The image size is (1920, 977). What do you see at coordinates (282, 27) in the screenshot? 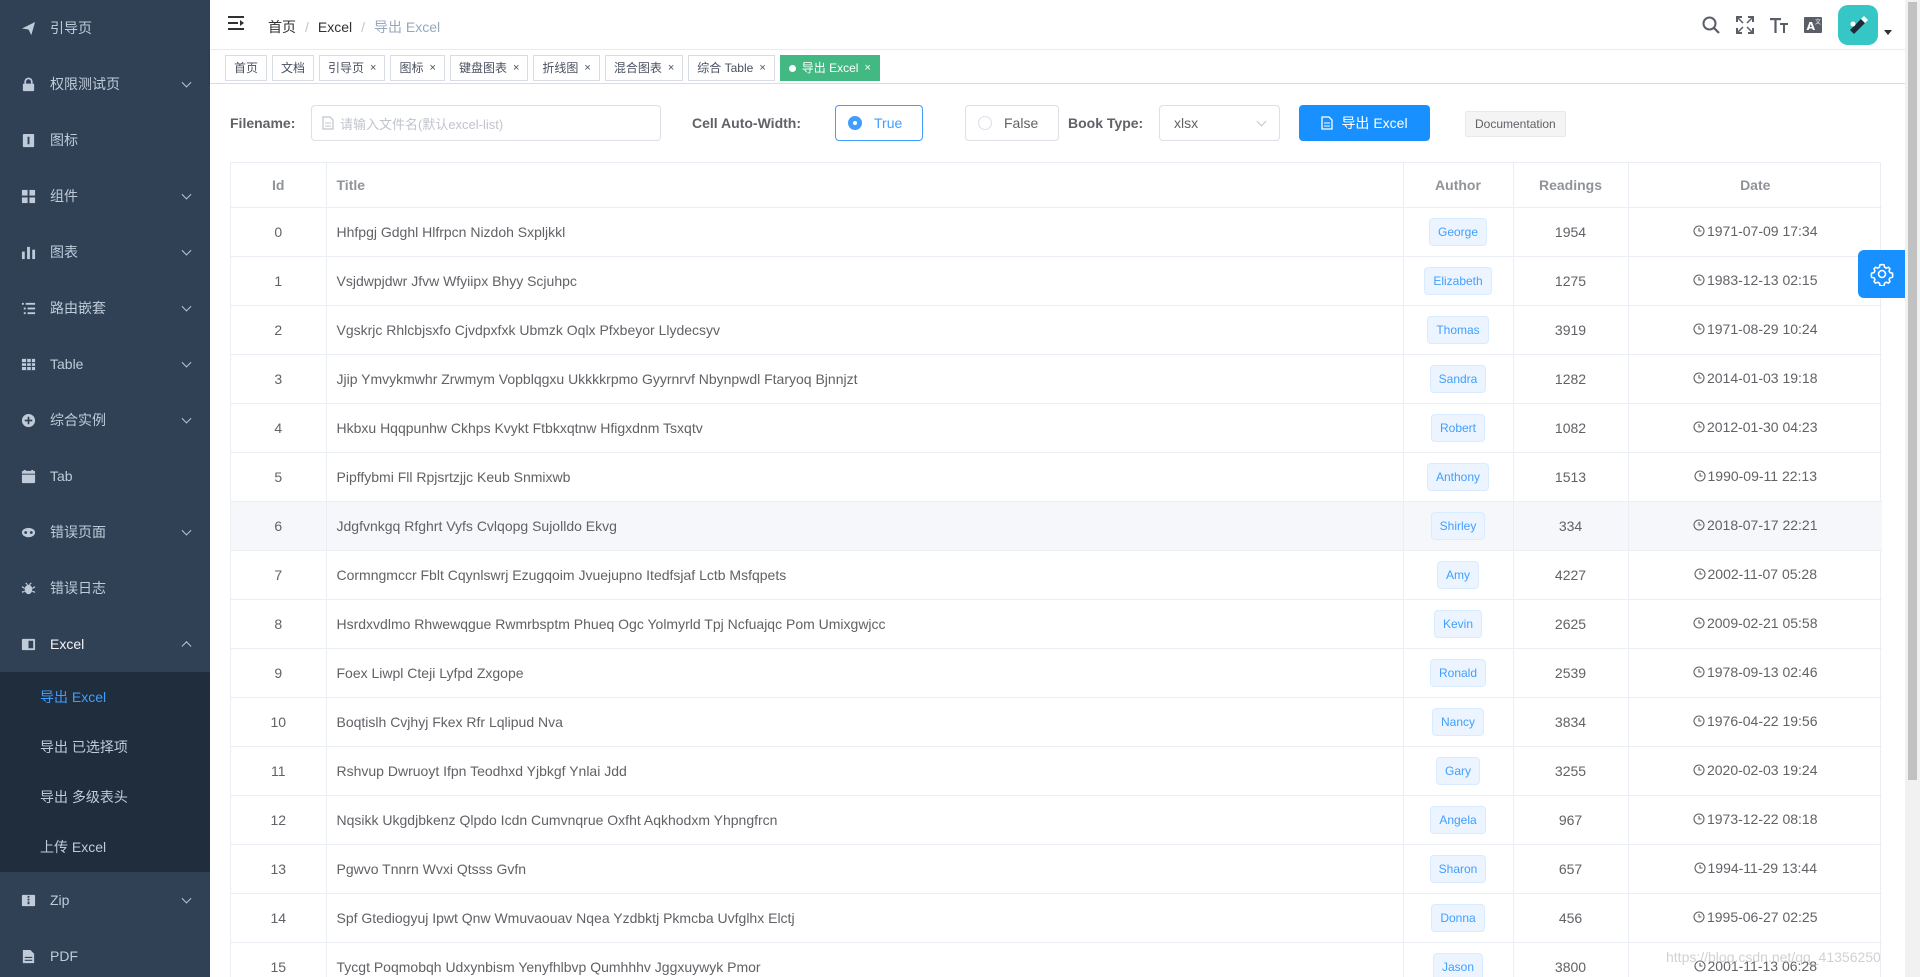
I see `breadcrumb-home: 首页` at bounding box center [282, 27].